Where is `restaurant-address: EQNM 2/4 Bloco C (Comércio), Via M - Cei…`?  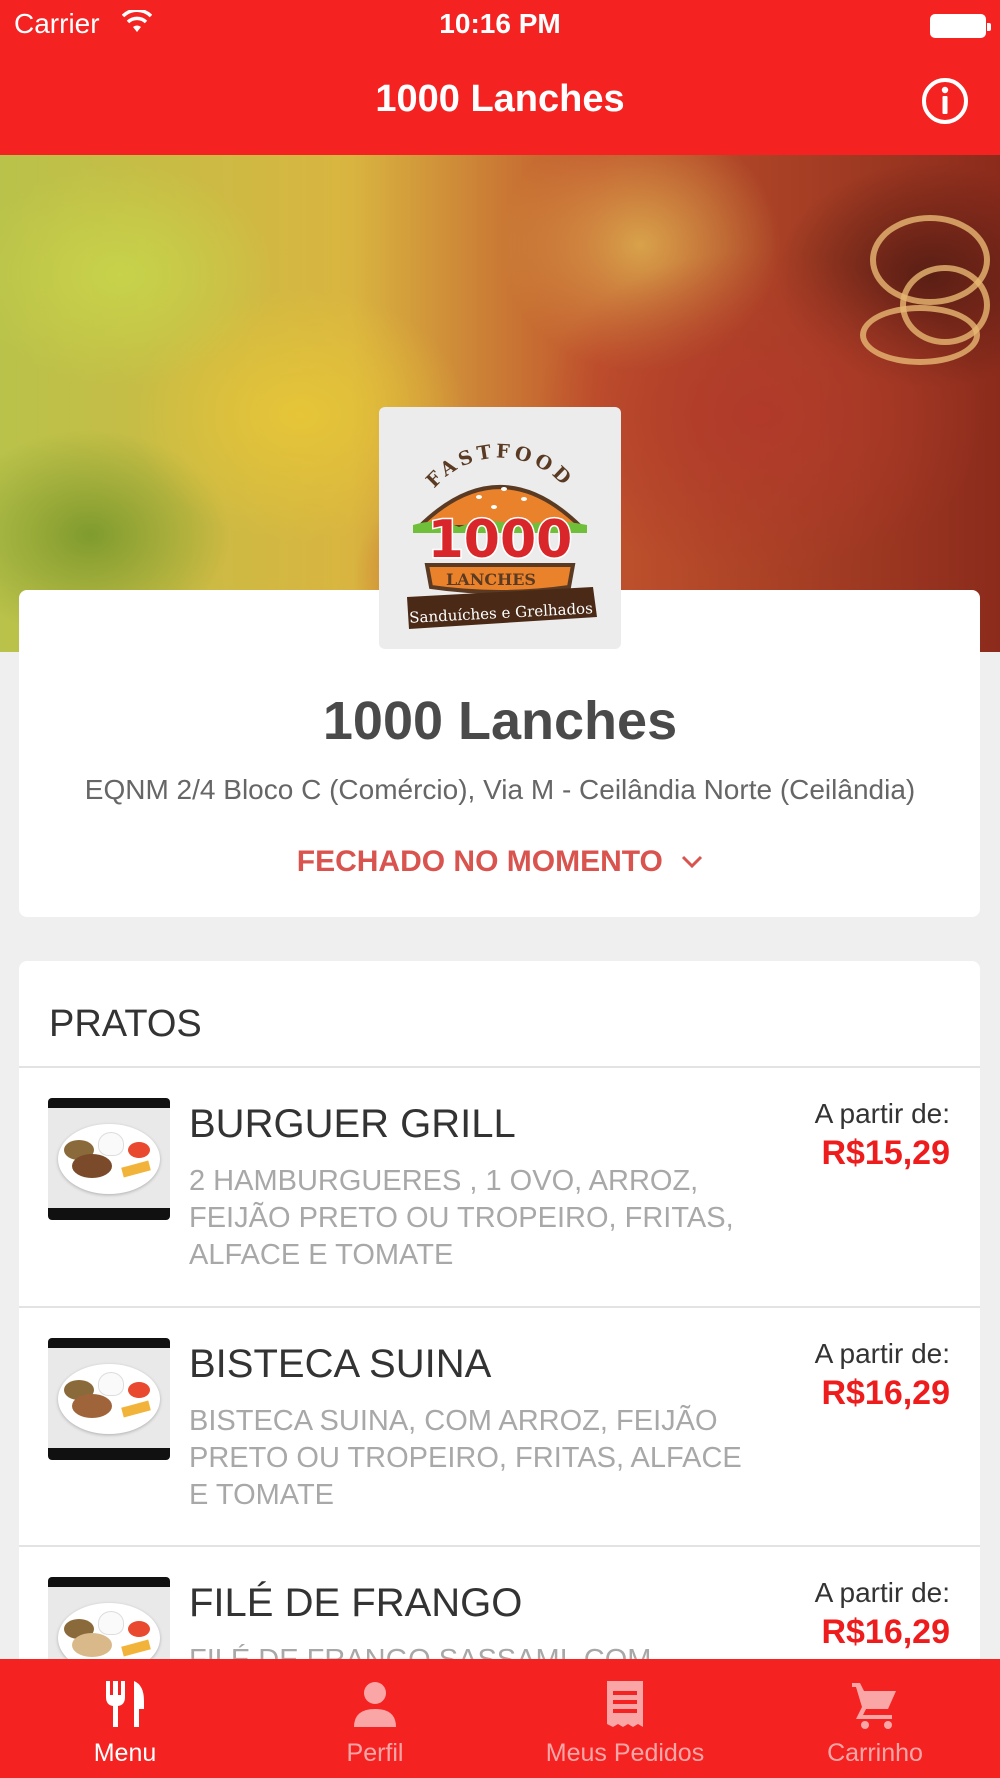 restaurant-address: EQNM 2/4 Bloco C (Comércio), Via M - Cei… is located at coordinates (500, 789).